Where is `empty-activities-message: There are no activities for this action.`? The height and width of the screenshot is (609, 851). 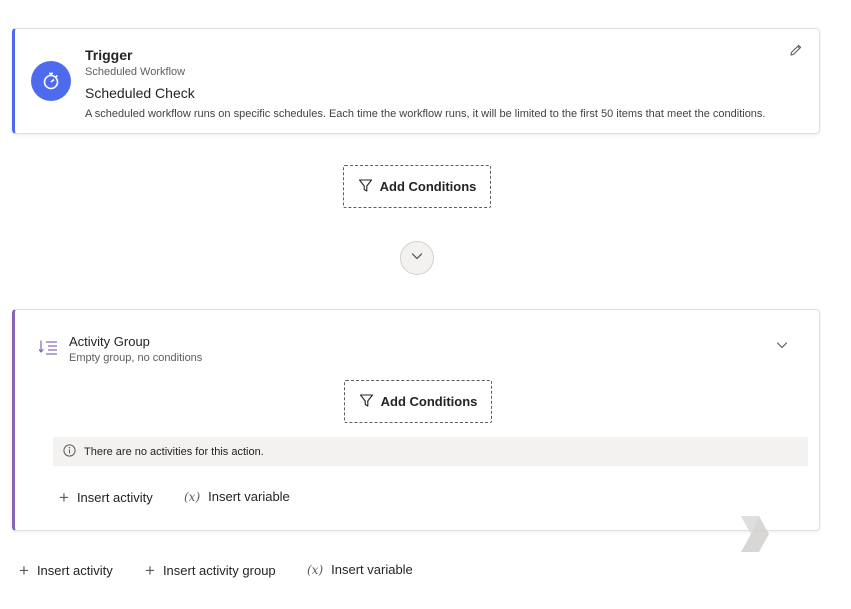 empty-activities-message: There are no activities for this action. is located at coordinates (430, 451).